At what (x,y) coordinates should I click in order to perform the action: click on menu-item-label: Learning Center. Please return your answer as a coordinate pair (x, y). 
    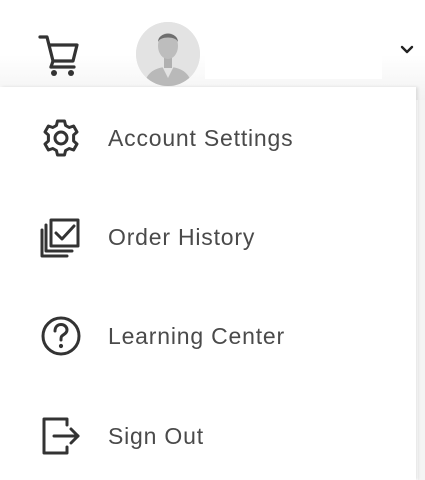
    Looking at the image, I should click on (196, 336).